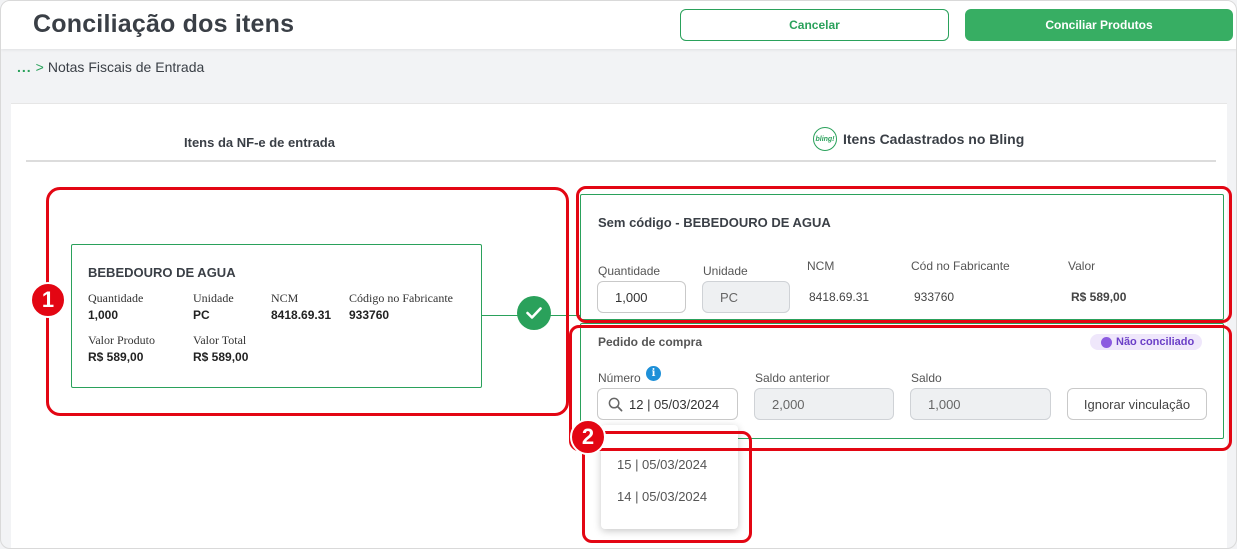 This screenshot has height=549, width=1237. Describe the element at coordinates (39, 67) in the screenshot. I see `chevron-right-icon: >` at that location.